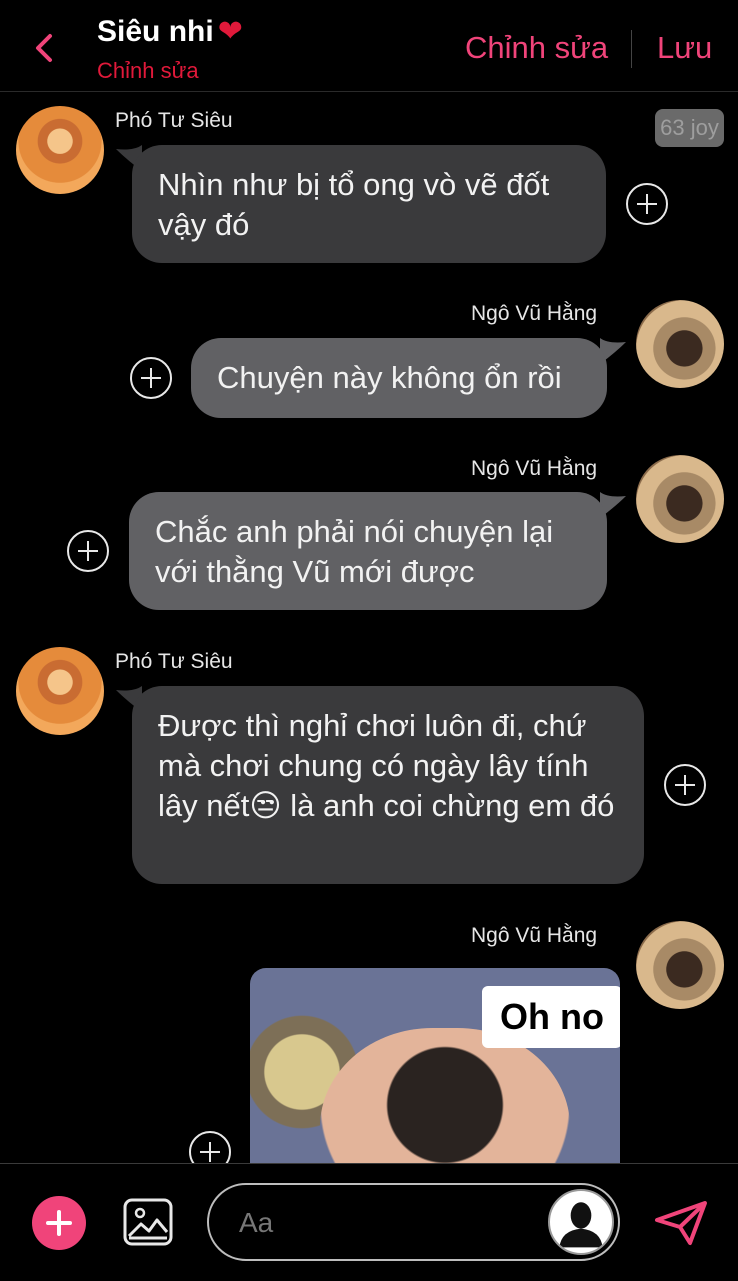 The height and width of the screenshot is (1281, 738). I want to click on message-input-placeholder: Aa, so click(256, 1222).